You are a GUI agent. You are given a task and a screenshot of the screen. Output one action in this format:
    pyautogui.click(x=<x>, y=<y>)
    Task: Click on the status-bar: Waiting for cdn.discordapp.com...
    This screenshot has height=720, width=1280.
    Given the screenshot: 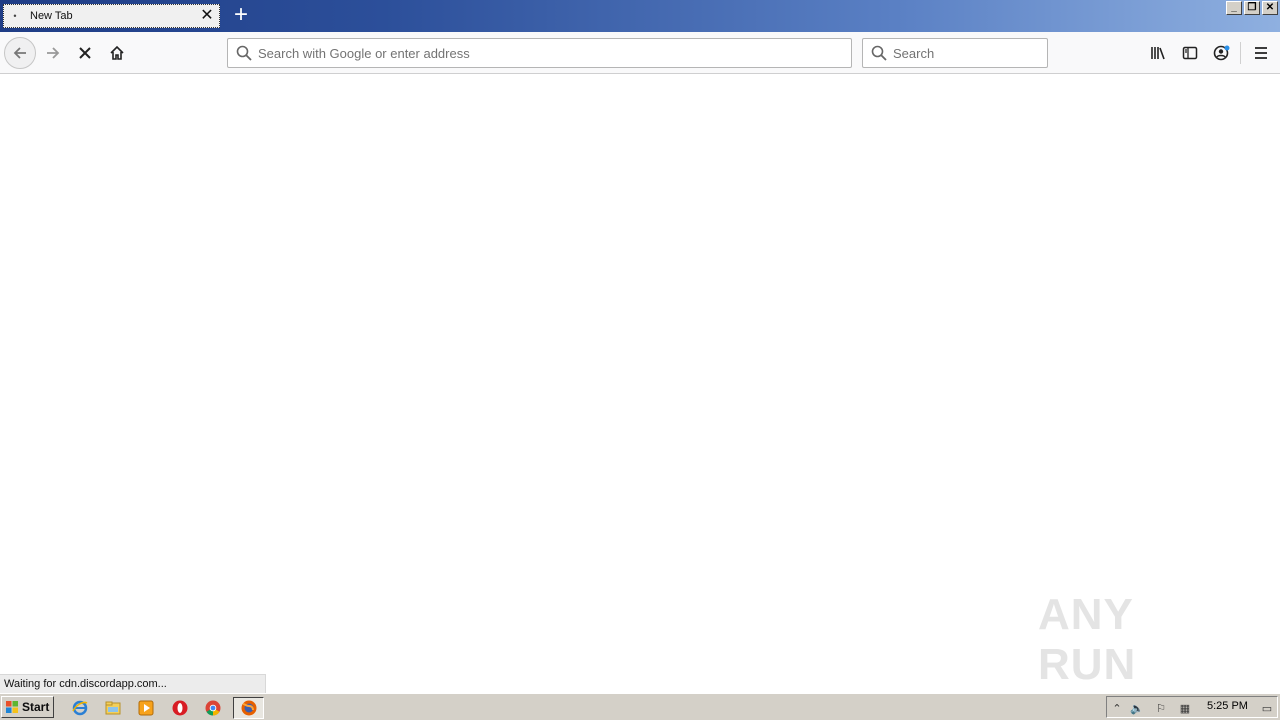 What is the action you would take?
    pyautogui.click(x=133, y=683)
    